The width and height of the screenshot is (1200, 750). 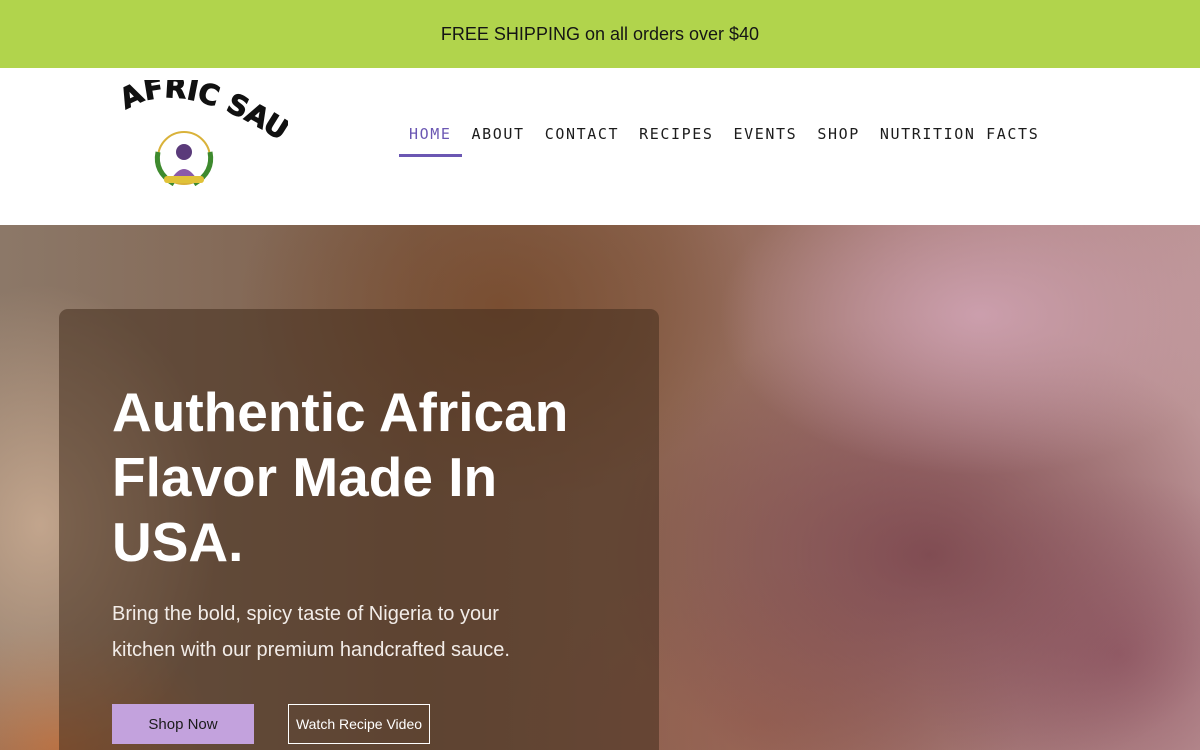 I want to click on logo: AFRIC SAUCE, so click(x=203, y=139).